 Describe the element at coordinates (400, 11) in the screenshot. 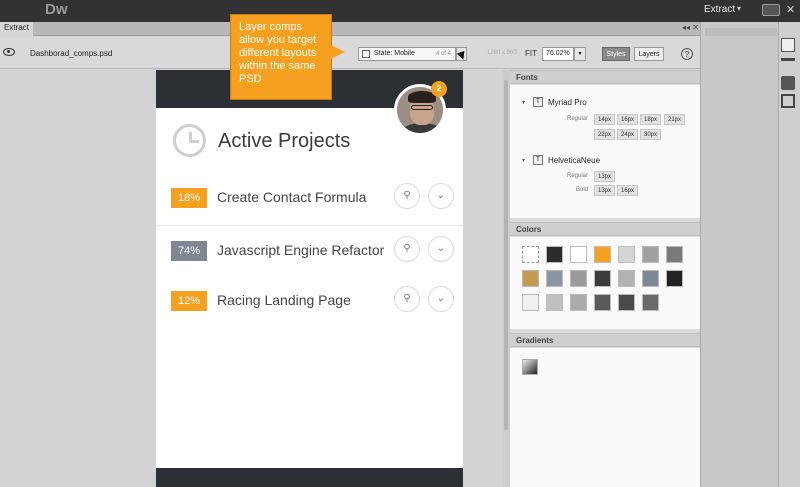

I see `app-menu-bar: Dw Extract ▾ ✕` at that location.